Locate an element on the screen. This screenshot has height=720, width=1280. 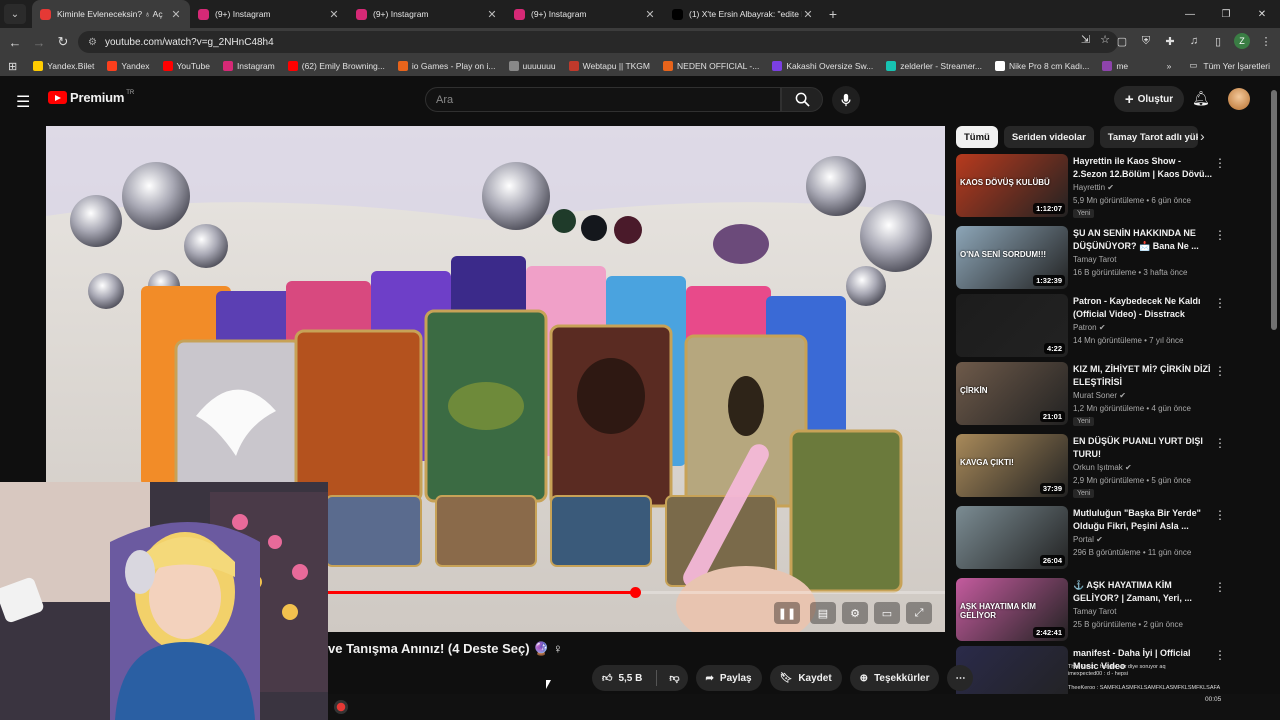
bookmark-item: YouTube is located at coordinates (186, 66).